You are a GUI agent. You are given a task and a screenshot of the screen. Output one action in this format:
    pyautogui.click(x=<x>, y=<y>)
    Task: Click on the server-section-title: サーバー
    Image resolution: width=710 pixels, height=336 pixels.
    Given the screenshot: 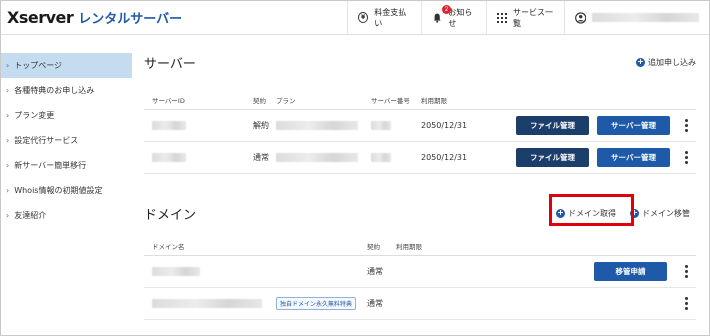 What is the action you would take?
    pyautogui.click(x=170, y=64)
    